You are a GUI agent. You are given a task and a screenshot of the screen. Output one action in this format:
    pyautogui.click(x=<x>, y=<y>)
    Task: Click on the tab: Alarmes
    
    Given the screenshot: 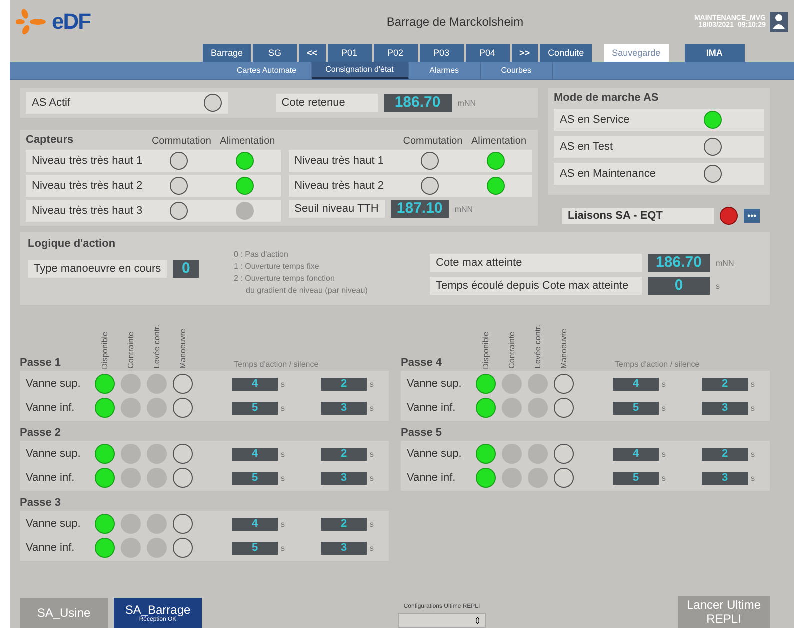 What is the action you would take?
    pyautogui.click(x=444, y=70)
    